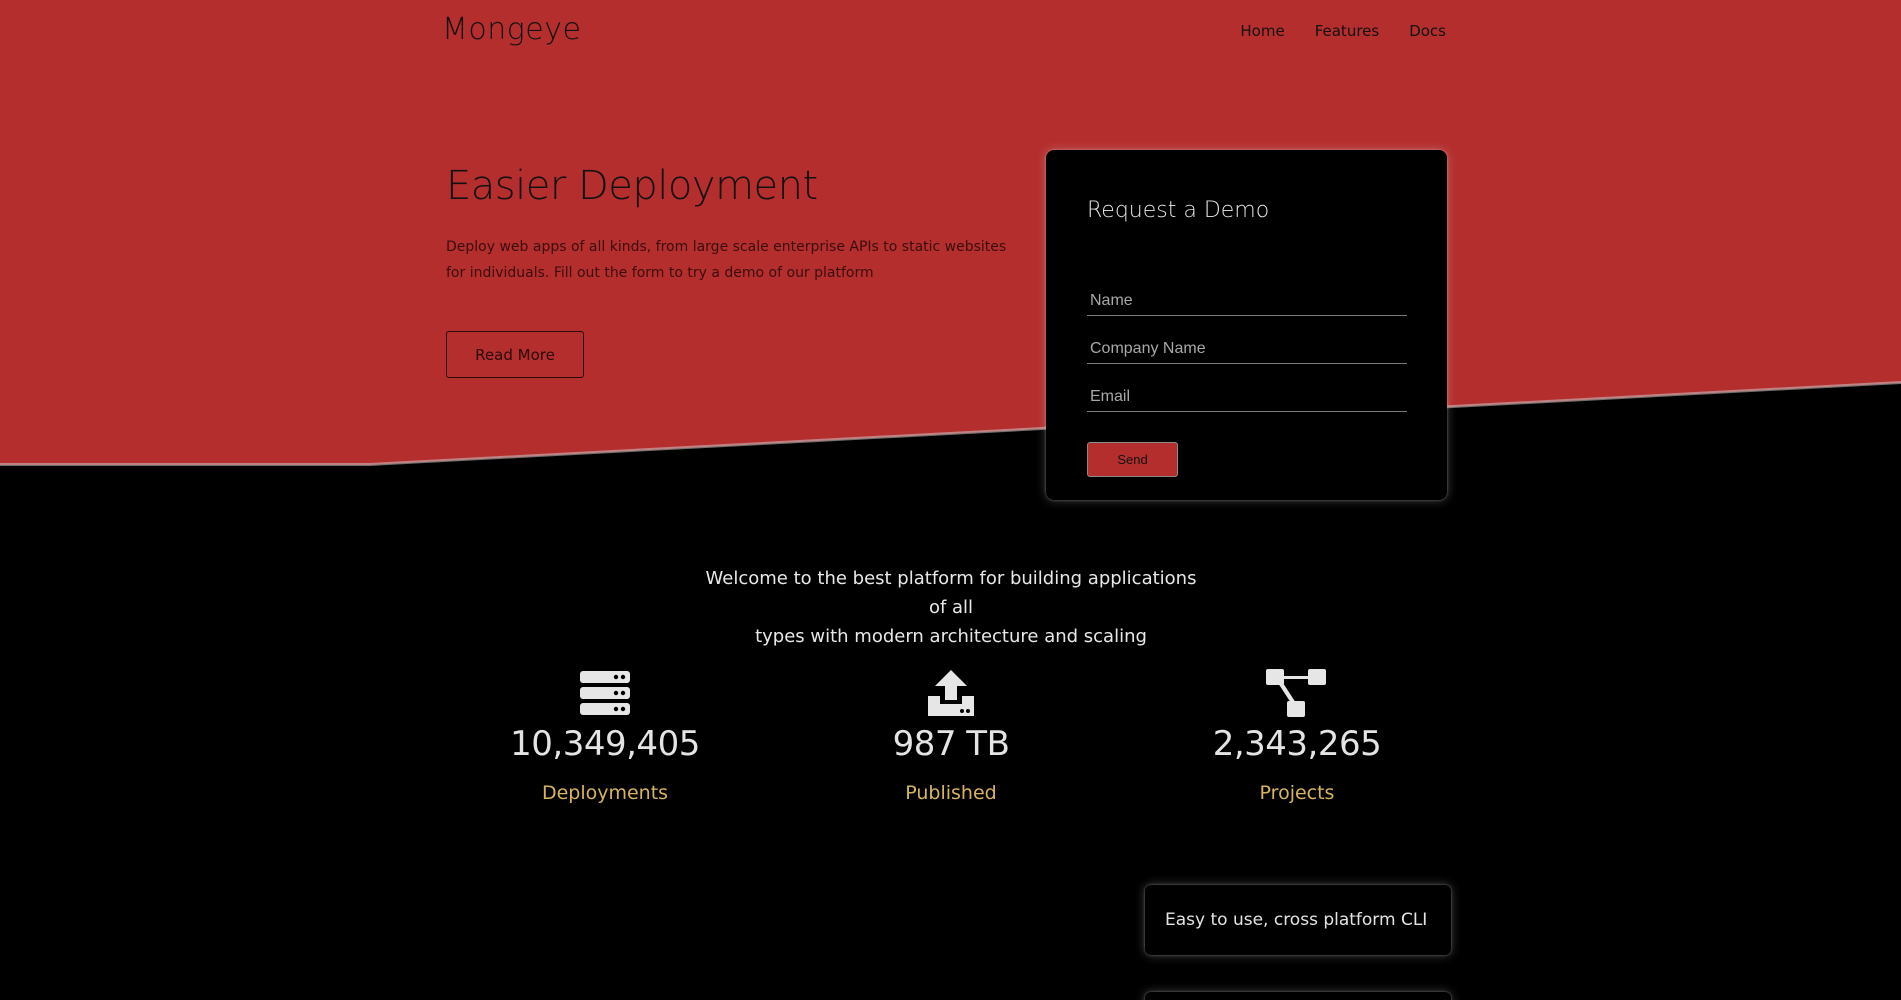 The width and height of the screenshot is (1901, 1000). I want to click on nav-item-features: Features, so click(1347, 31).